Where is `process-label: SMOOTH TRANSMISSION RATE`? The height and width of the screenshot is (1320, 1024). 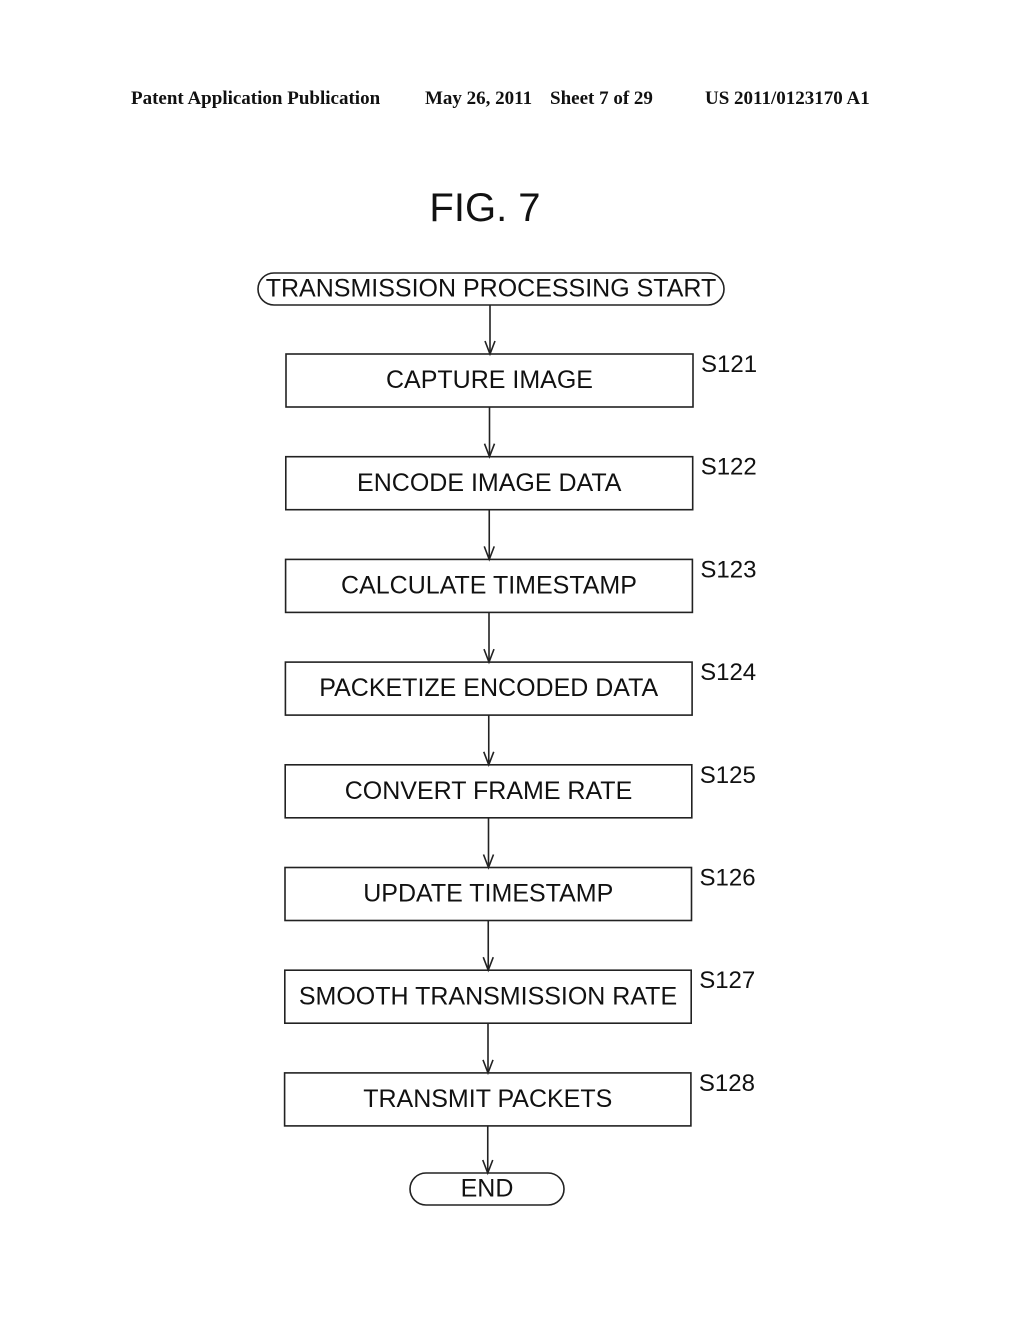
process-label: SMOOTH TRANSMISSION RATE is located at coordinates (488, 996).